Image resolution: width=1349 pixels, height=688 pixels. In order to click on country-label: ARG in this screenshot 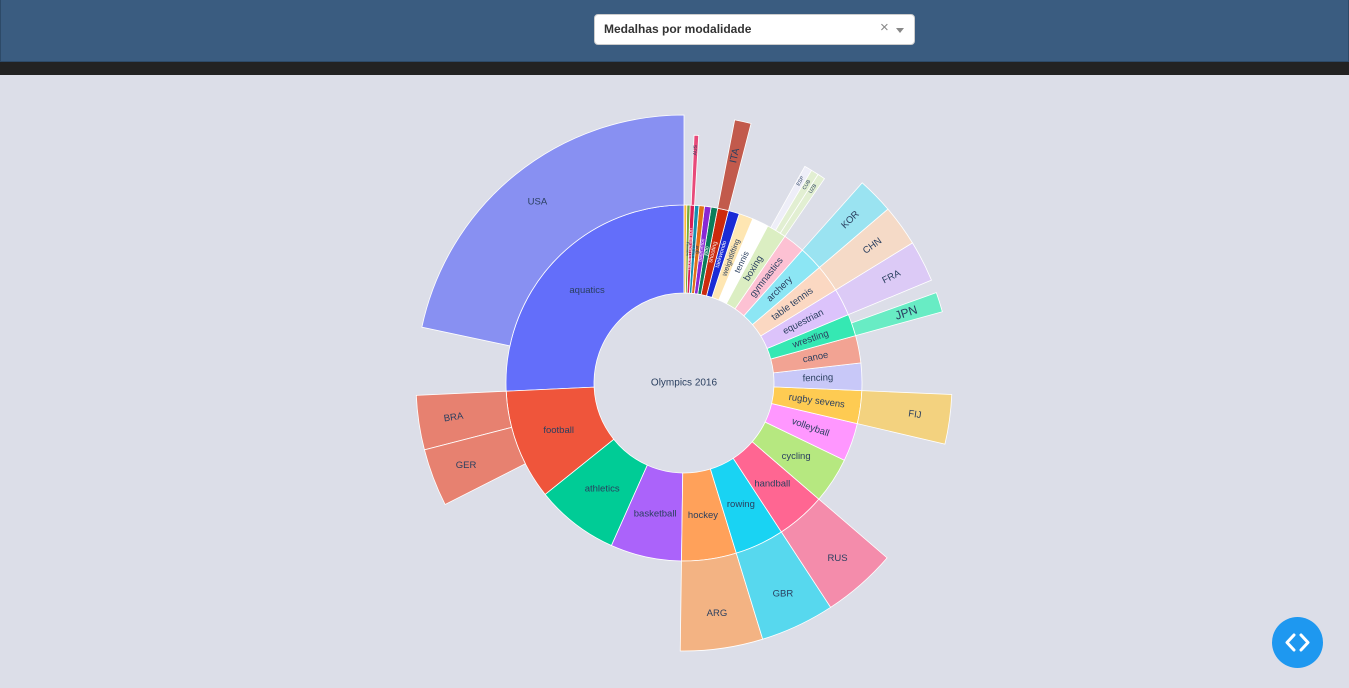, I will do `click(717, 613)`.